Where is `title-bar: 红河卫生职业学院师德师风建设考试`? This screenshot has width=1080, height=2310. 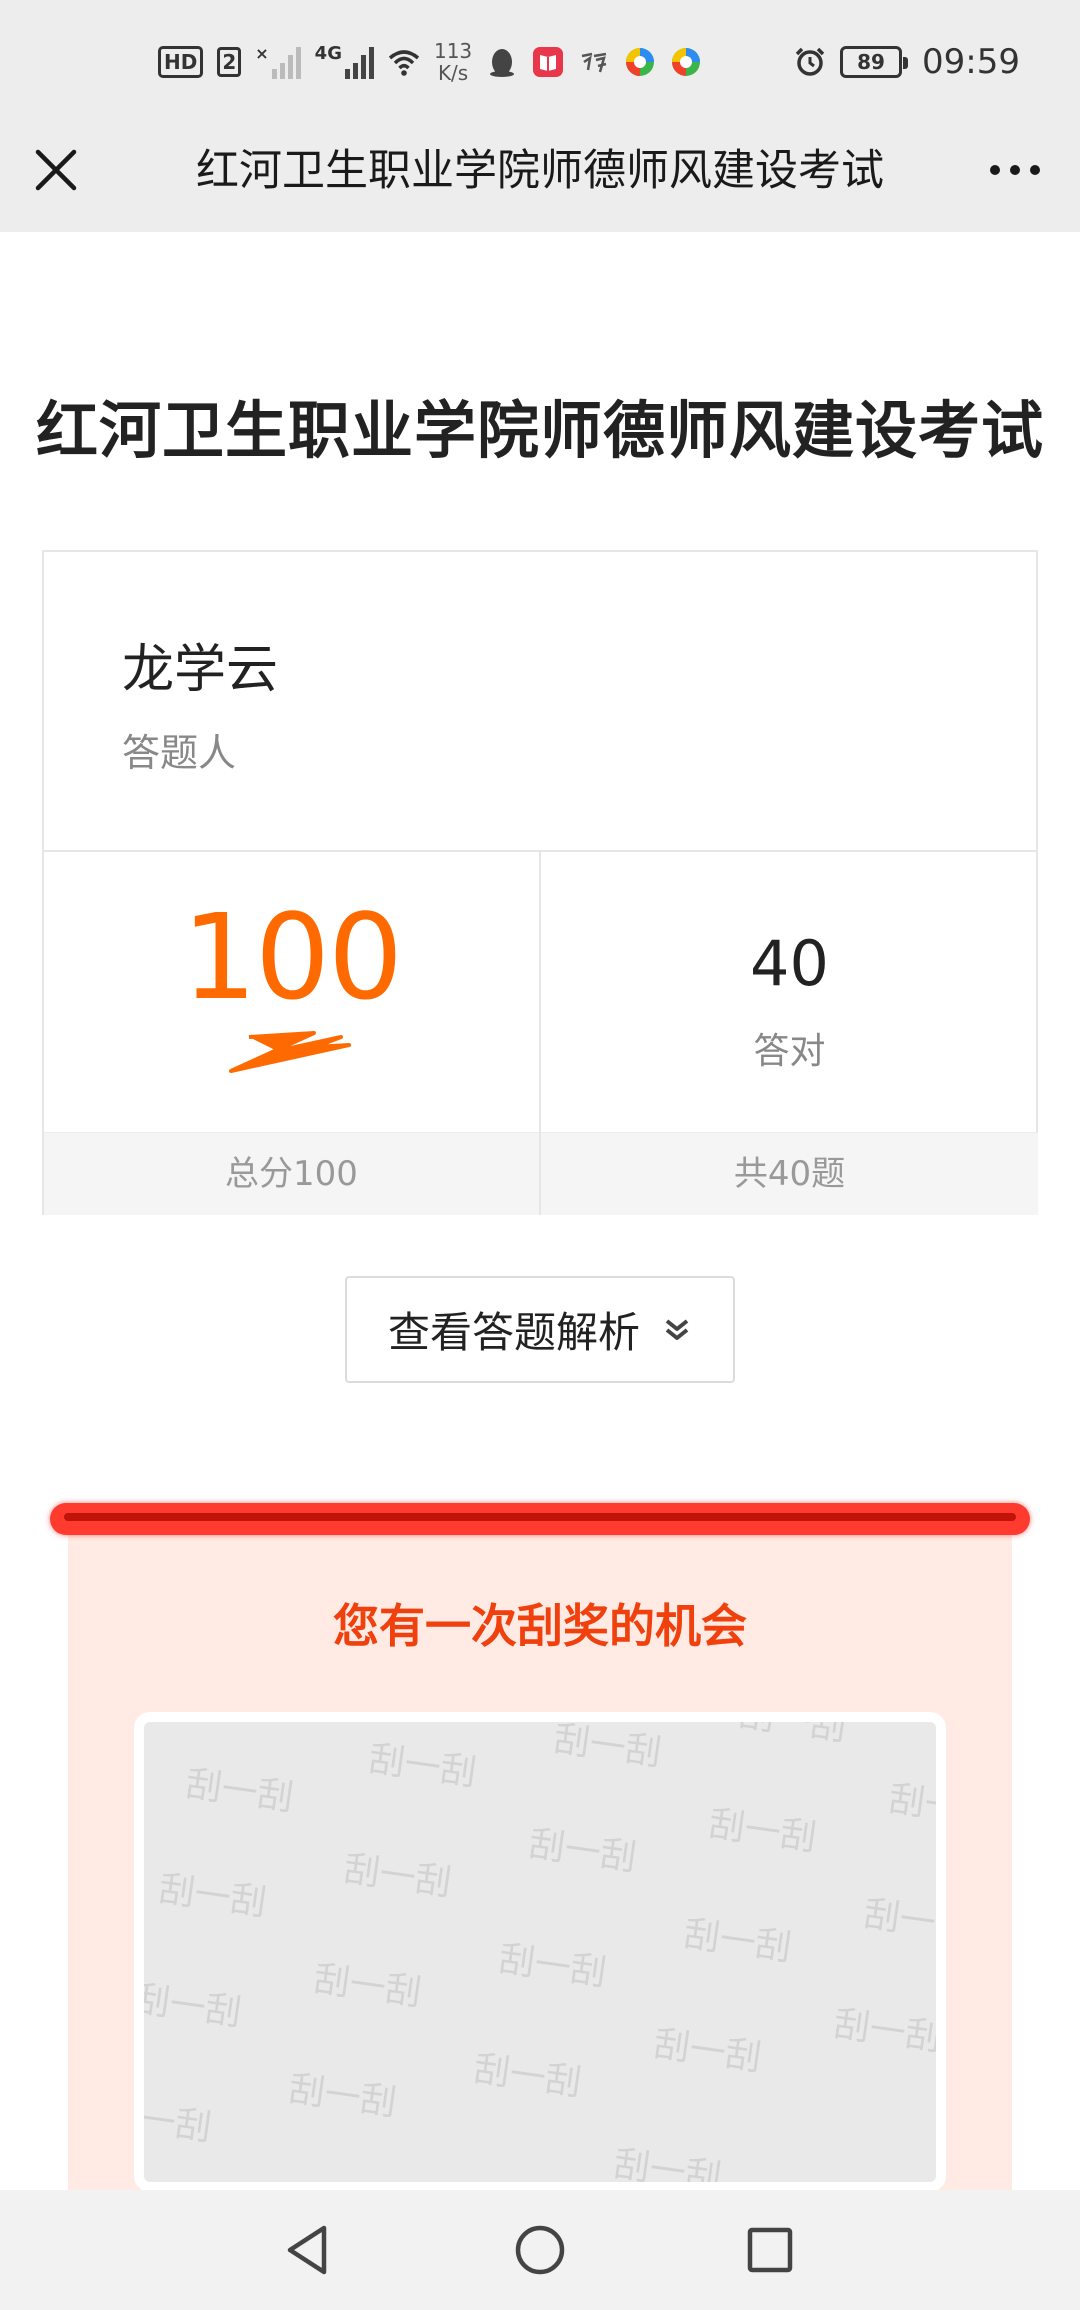
title-bar: 红河卫生职业学院师德师风建设考试 is located at coordinates (540, 177).